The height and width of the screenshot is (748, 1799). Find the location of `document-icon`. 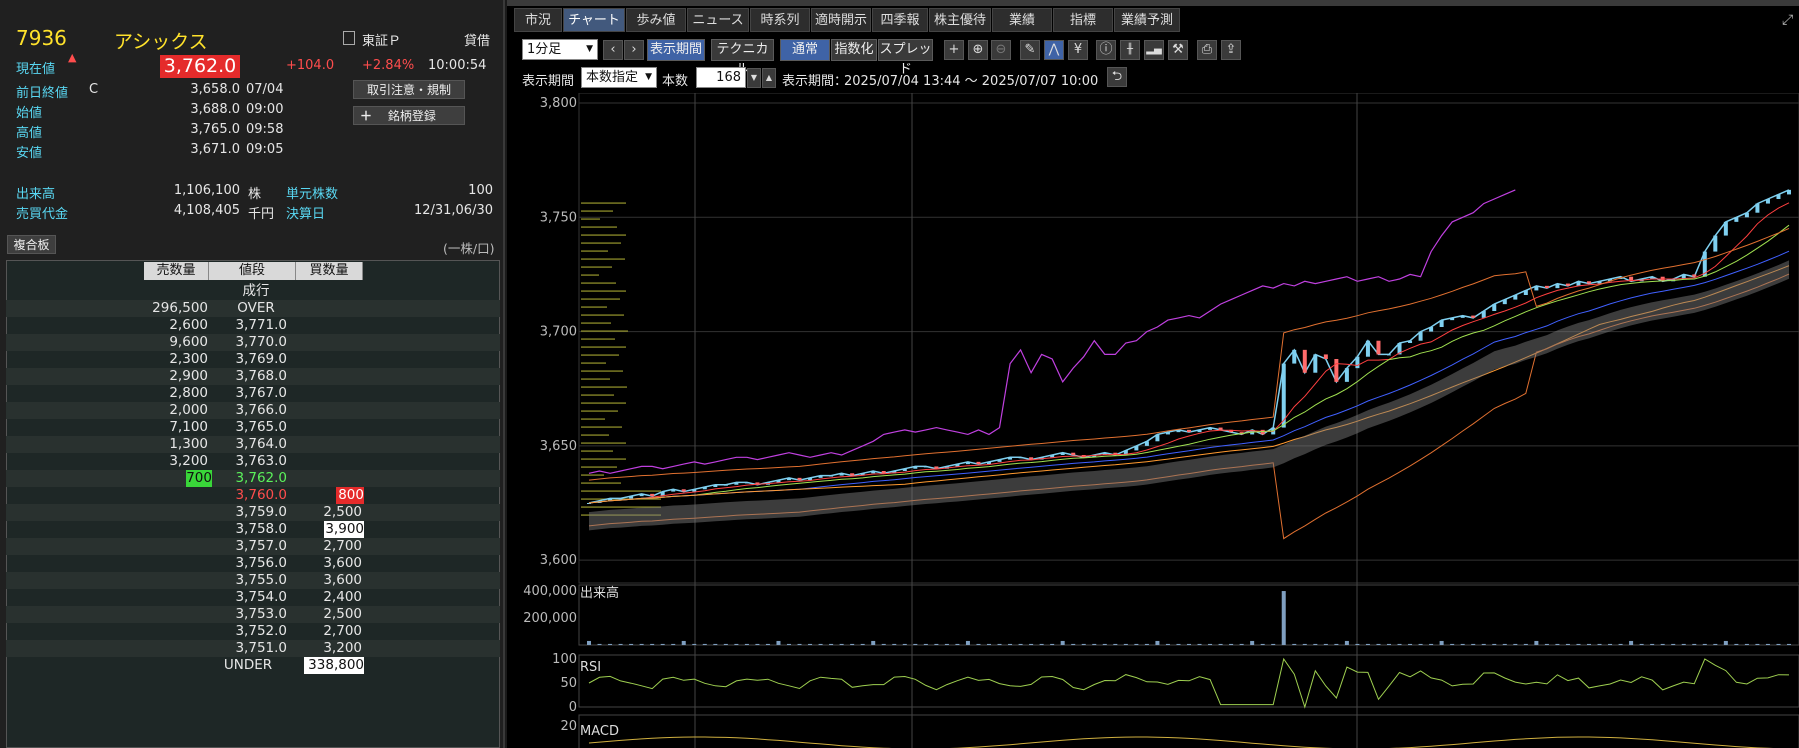

document-icon is located at coordinates (349, 38).